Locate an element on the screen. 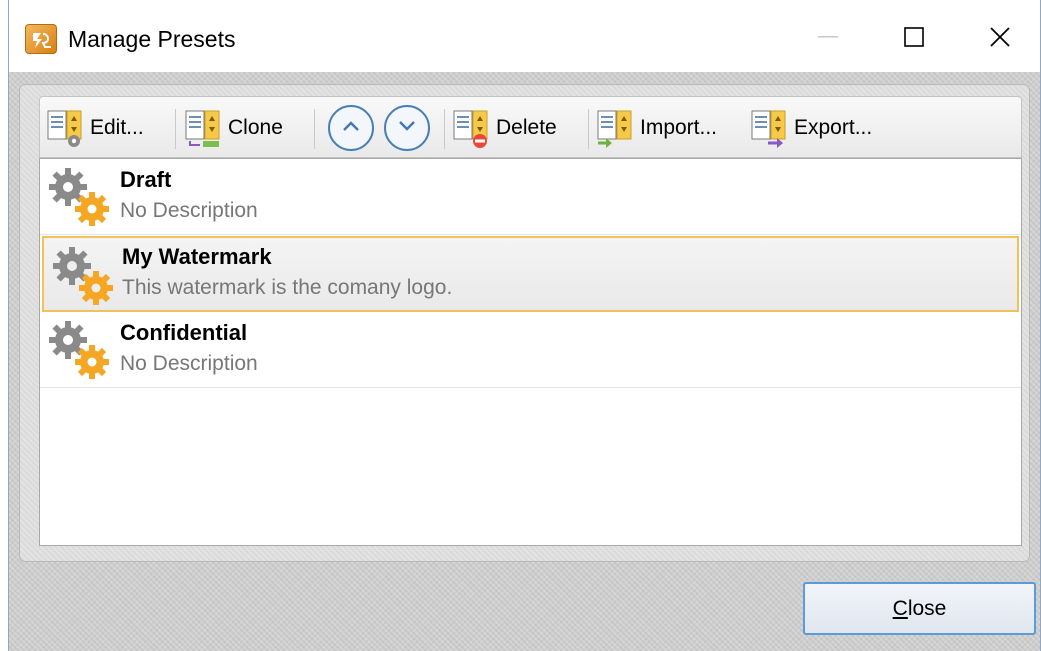 This screenshot has width=1041, height=651. clone-label: Clone is located at coordinates (255, 127).